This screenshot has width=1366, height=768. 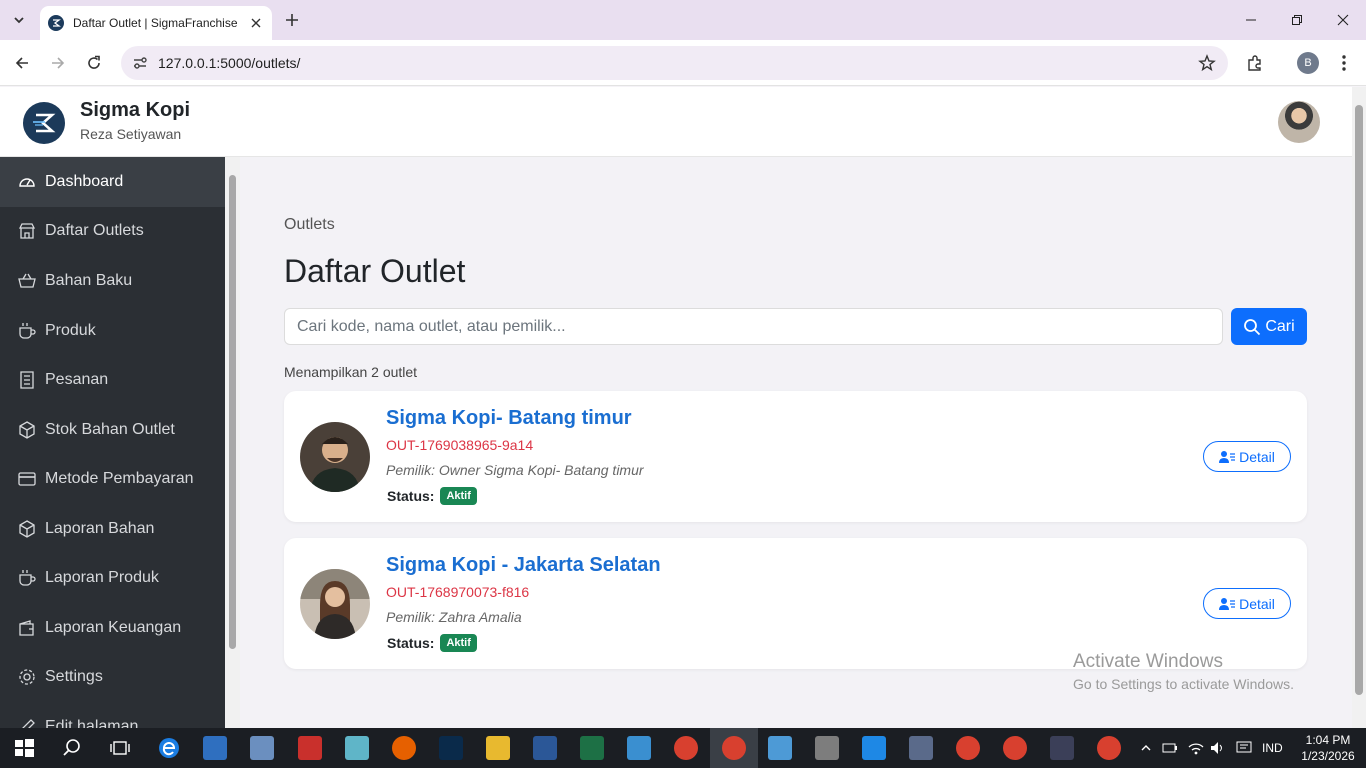 I want to click on page-scrollbar, so click(x=1359, y=407).